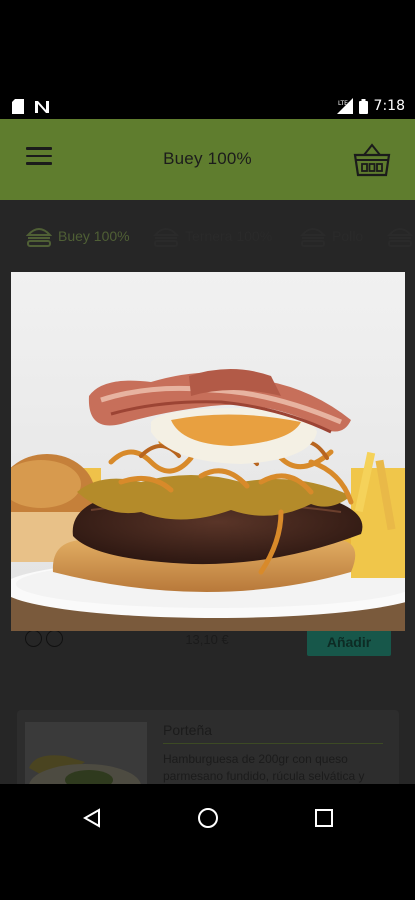  I want to click on app-bar: Buey 100%, so click(207, 159).